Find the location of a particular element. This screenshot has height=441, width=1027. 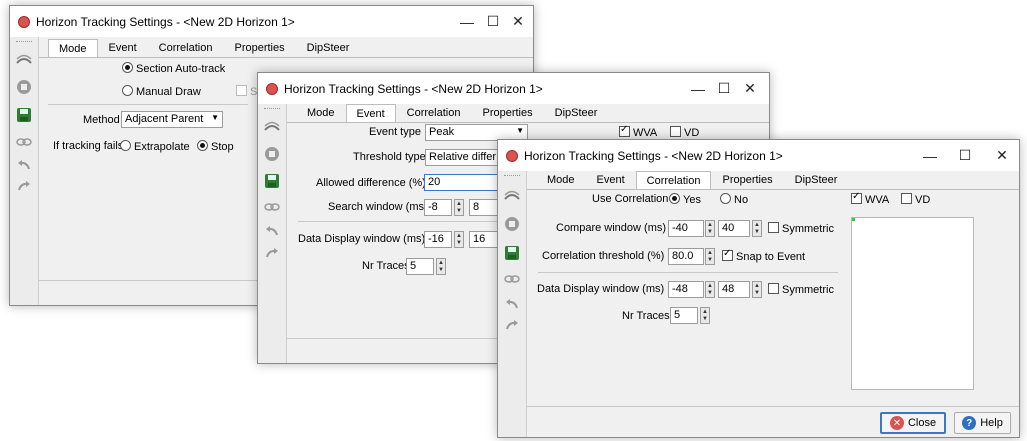

section-autotrack-radio: Section Auto-track is located at coordinates (173, 68).